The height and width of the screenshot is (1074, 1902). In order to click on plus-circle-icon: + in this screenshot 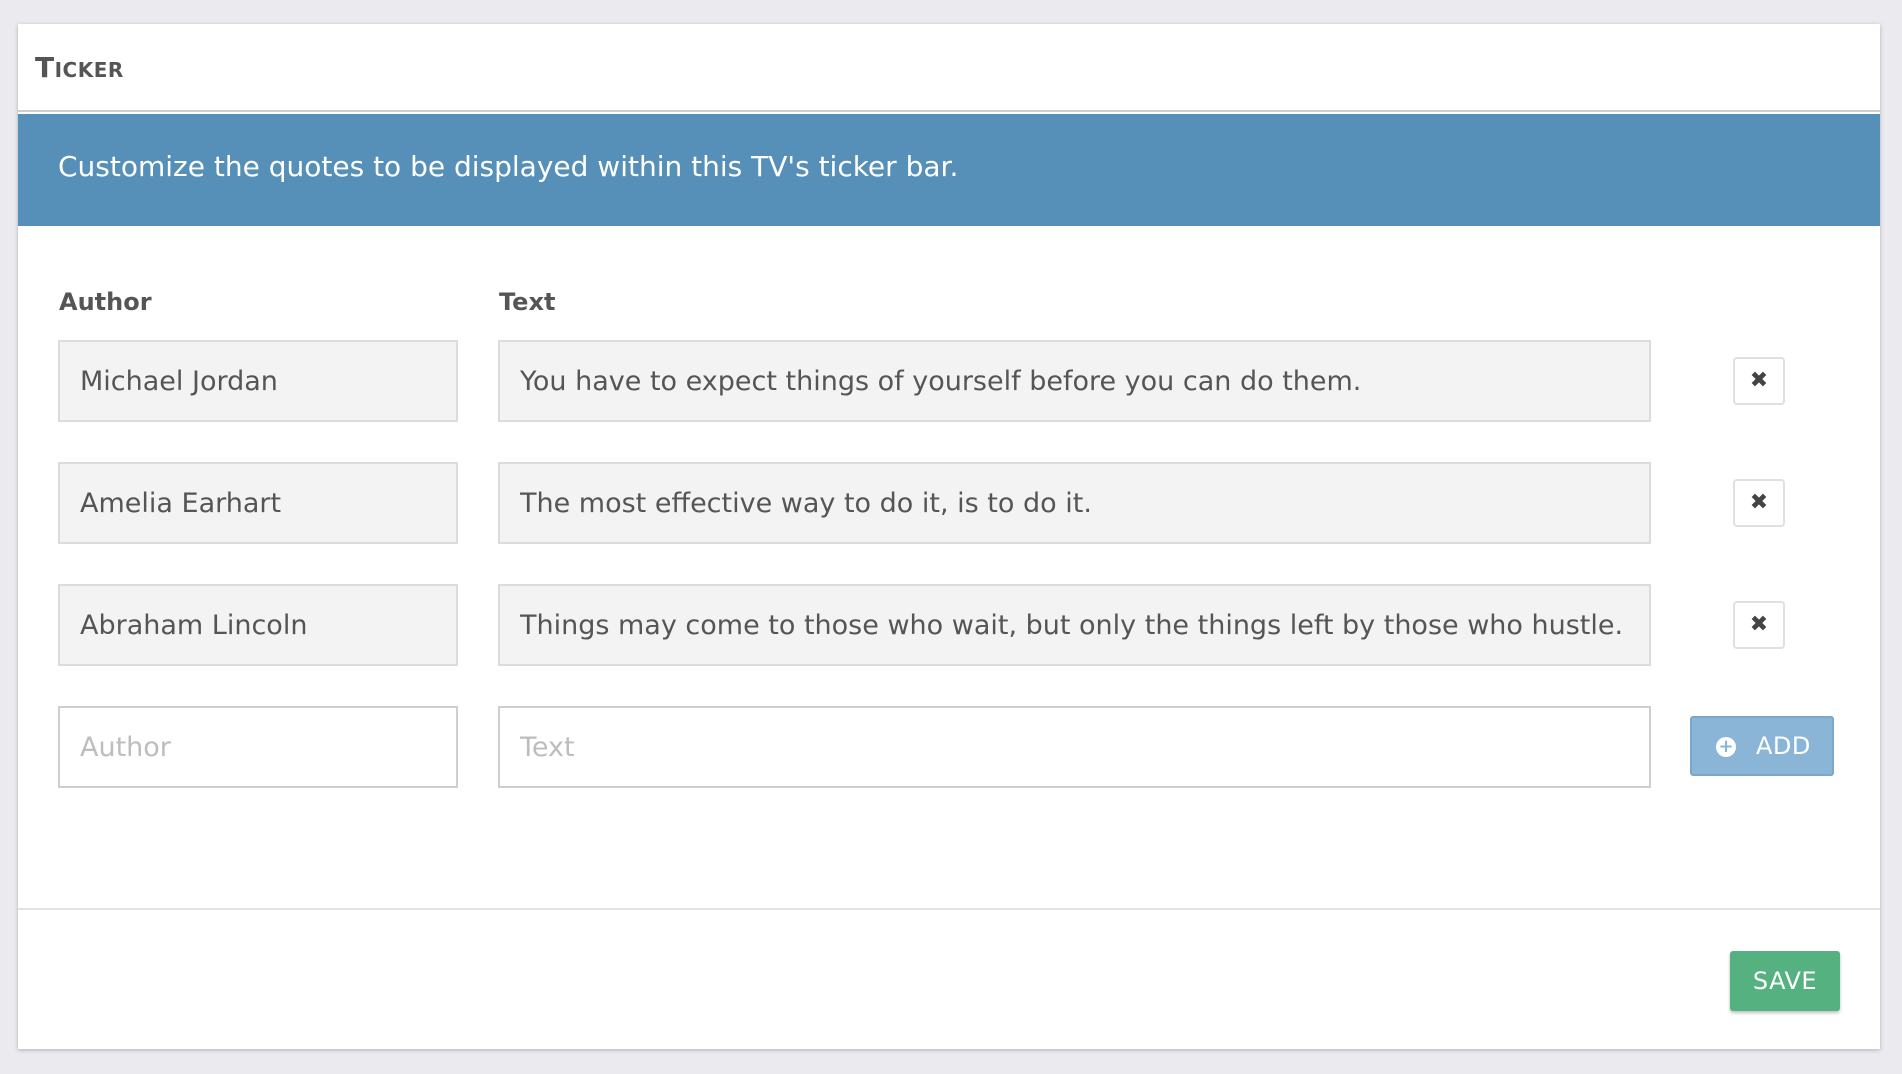, I will do `click(1726, 747)`.